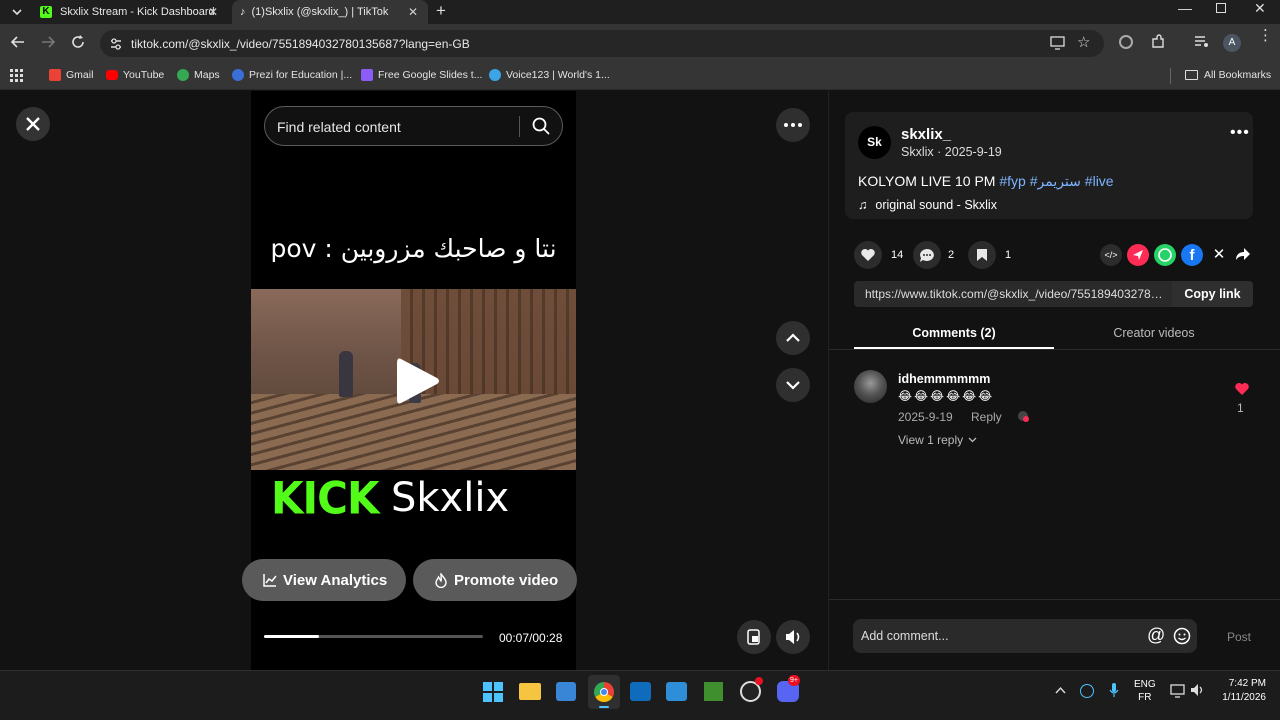  What do you see at coordinates (989, 255) in the screenshot?
I see `save-button: 1` at bounding box center [989, 255].